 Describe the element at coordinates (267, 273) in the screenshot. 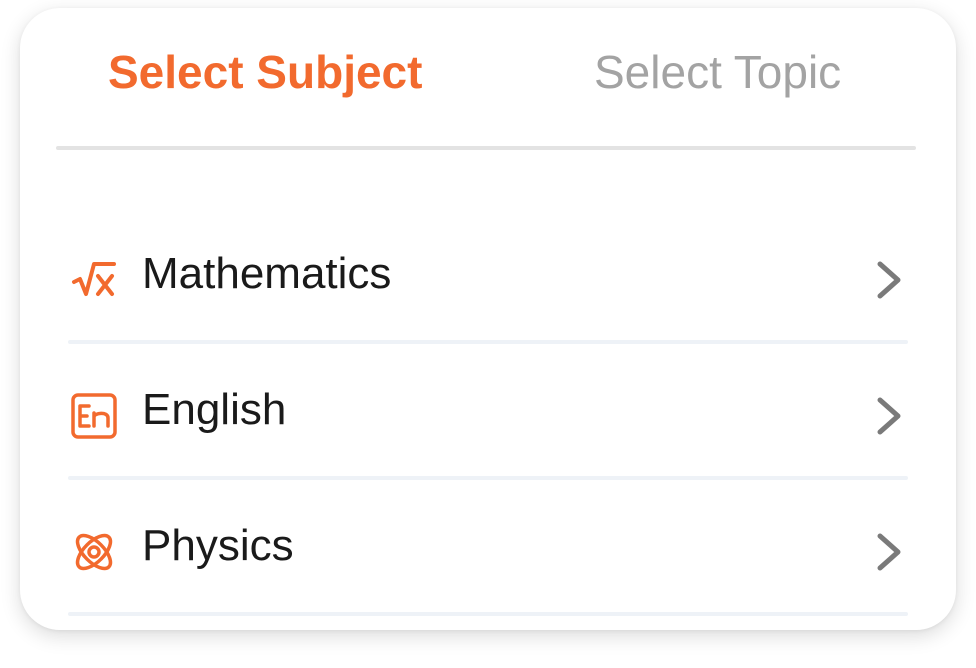

I see `subject-label: Mathematics` at that location.